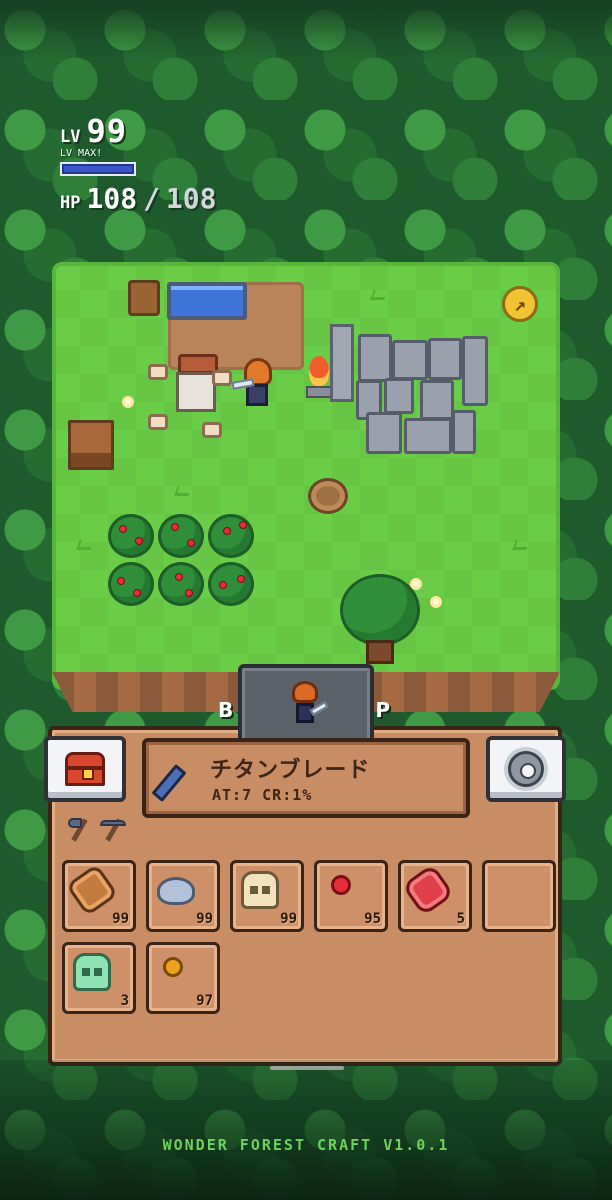 The width and height of the screenshot is (612, 1200). I want to click on player-body, so click(257, 395).